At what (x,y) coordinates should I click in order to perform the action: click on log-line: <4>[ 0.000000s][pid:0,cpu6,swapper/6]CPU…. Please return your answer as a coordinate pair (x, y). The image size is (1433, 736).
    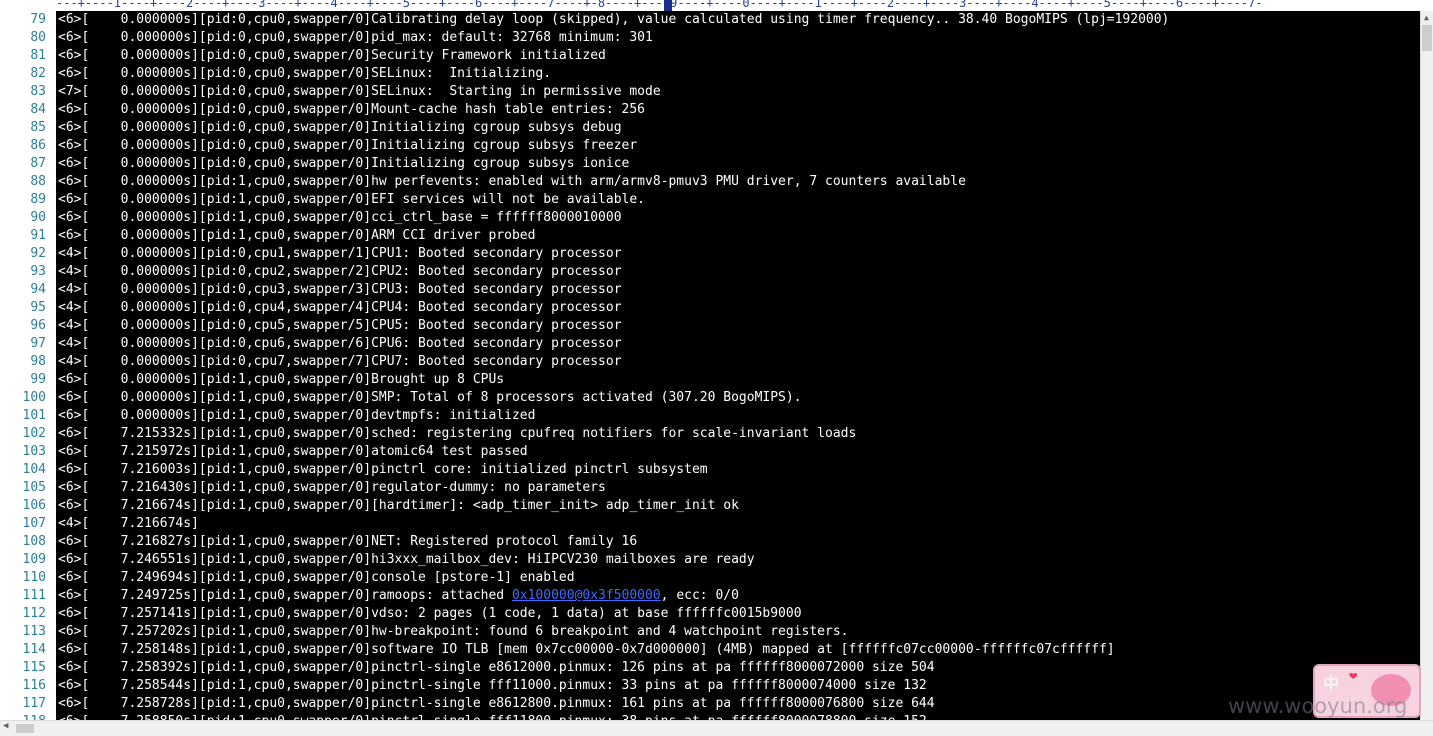
    Looking at the image, I should click on (339, 344).